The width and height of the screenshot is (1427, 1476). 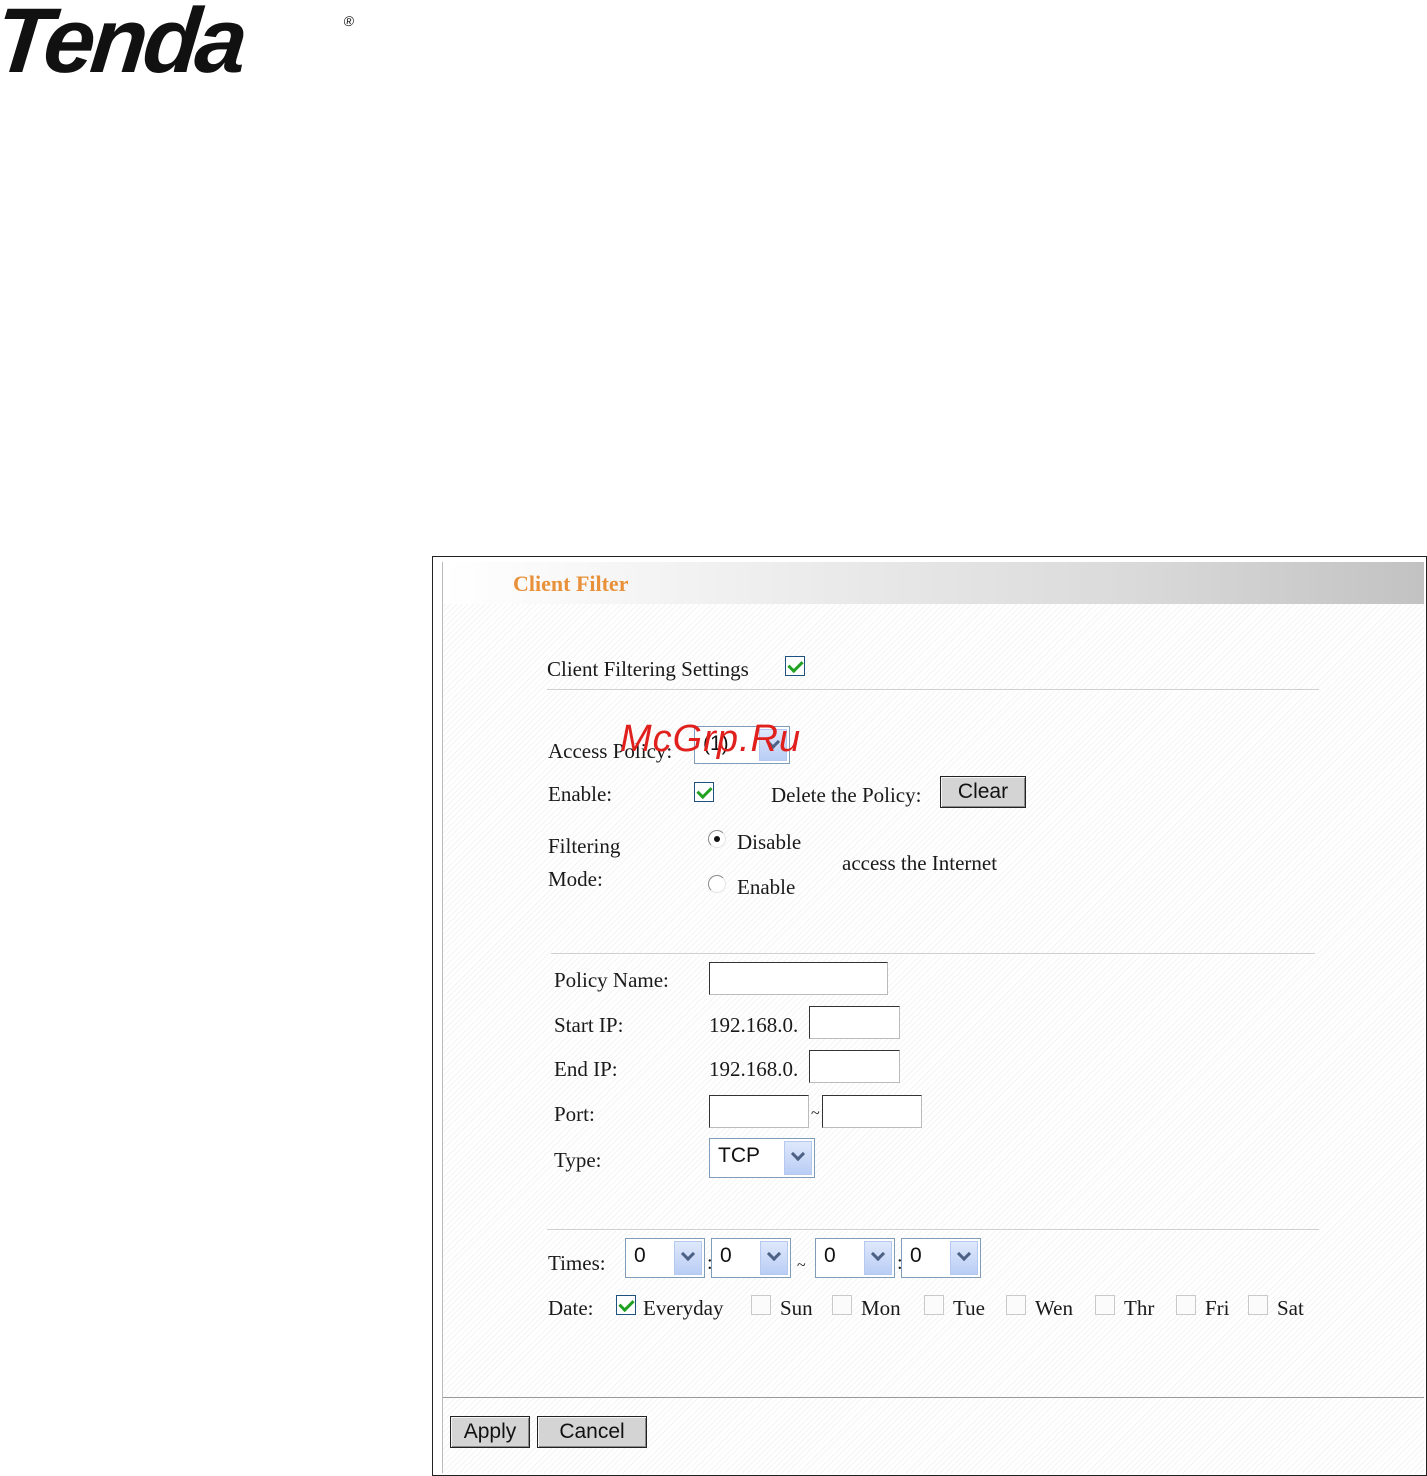 I want to click on client-filtering-settings-label: Client Filtering Settings, so click(x=648, y=669).